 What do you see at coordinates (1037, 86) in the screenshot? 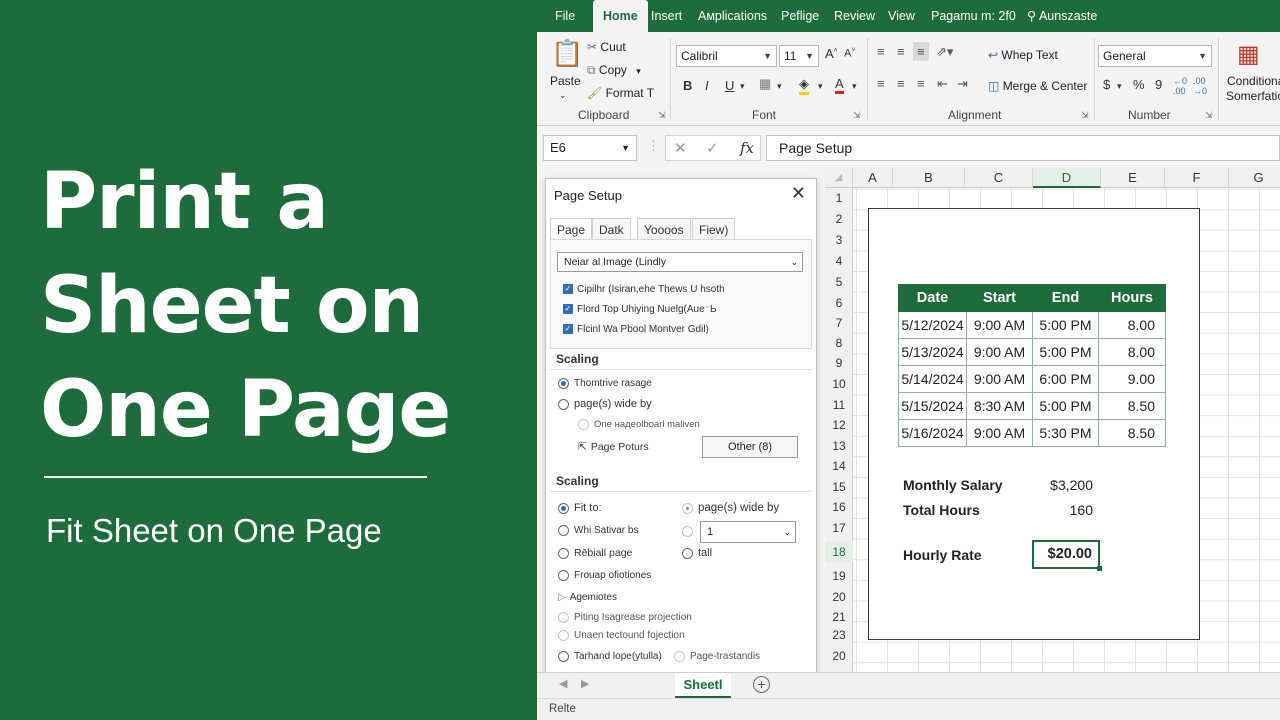
I see `merge-center-button: ◫ Merge & Center` at bounding box center [1037, 86].